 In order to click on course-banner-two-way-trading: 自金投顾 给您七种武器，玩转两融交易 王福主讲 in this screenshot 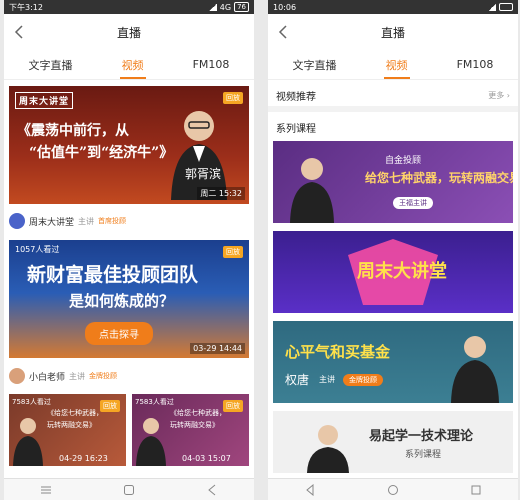, I will do `click(393, 182)`.